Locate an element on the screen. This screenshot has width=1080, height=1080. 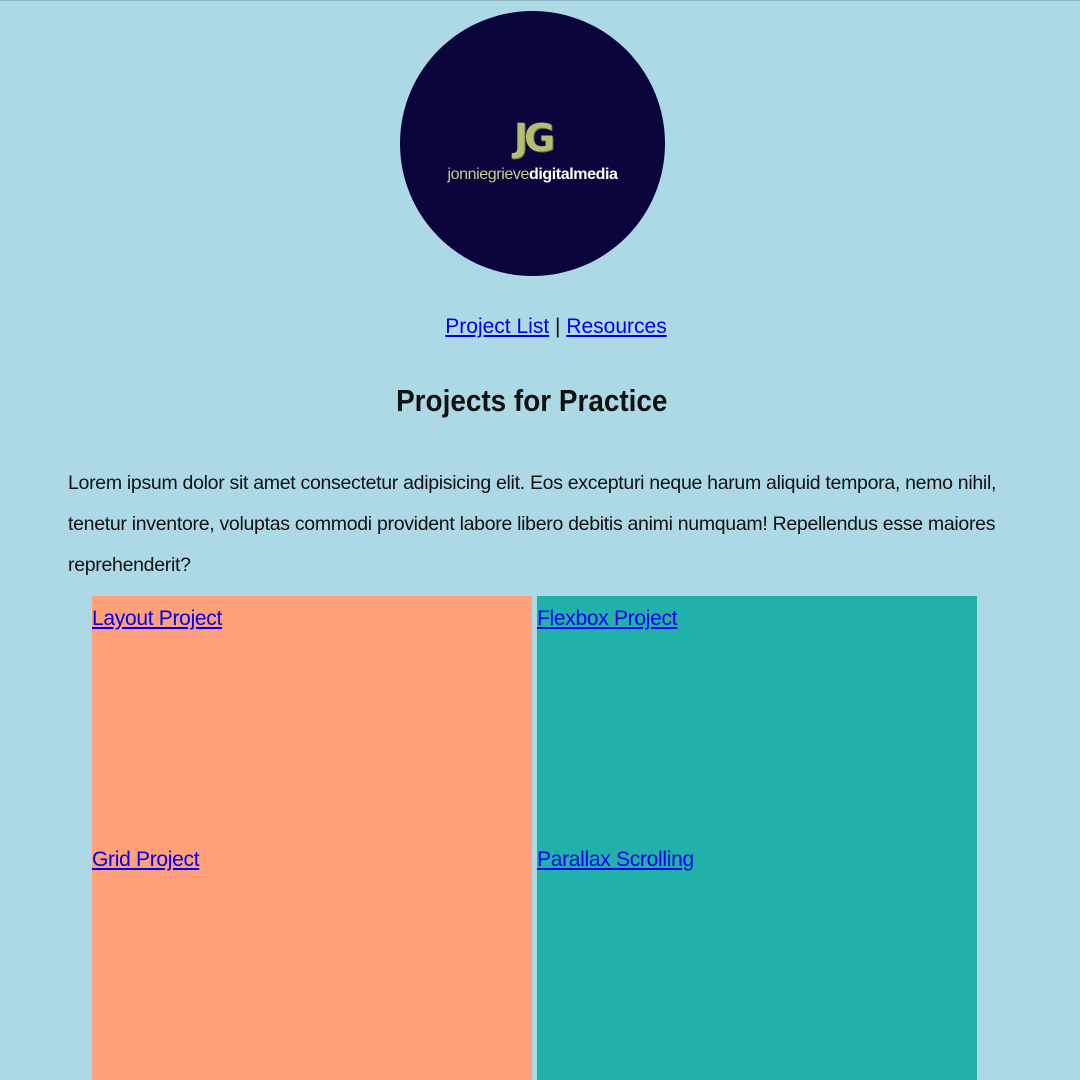
logo-monogram: JG is located at coordinates (534, 138).